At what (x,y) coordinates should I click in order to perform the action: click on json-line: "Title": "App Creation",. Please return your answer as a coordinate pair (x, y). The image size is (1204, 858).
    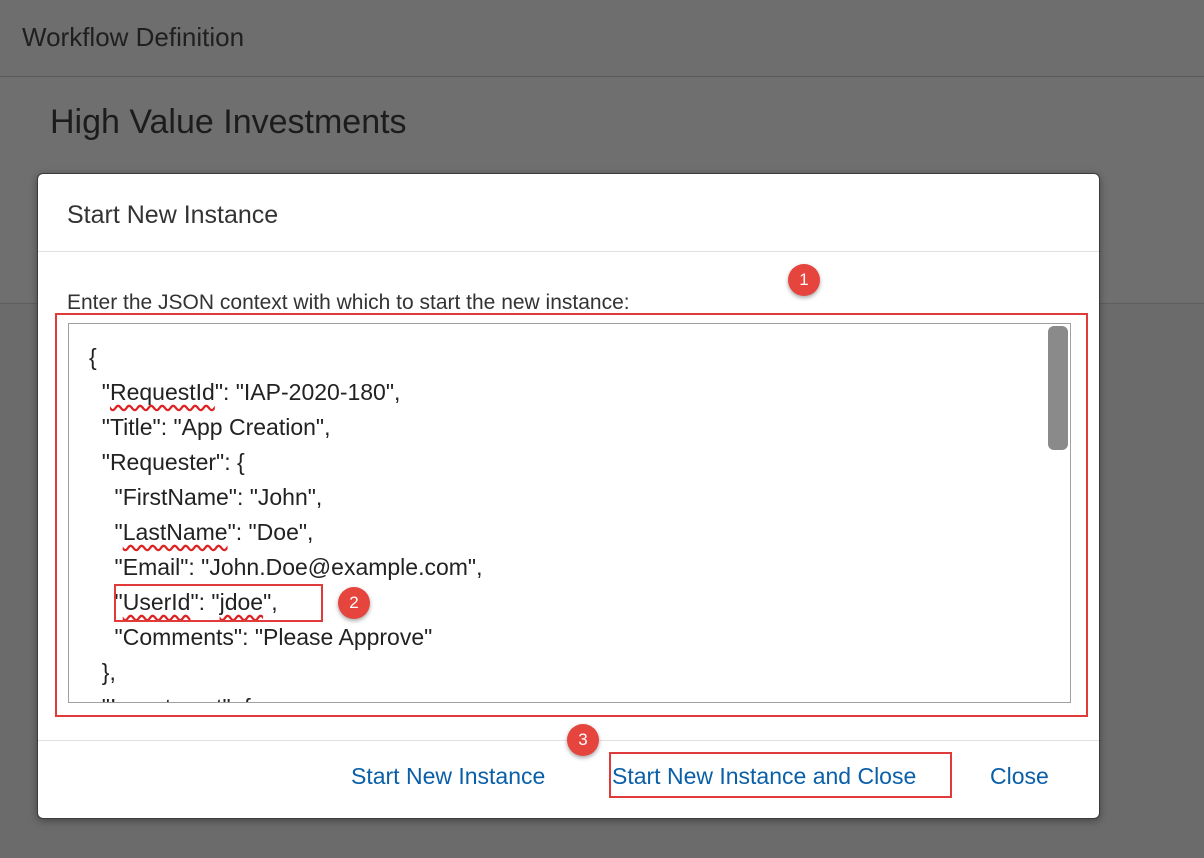
    Looking at the image, I should click on (210, 427).